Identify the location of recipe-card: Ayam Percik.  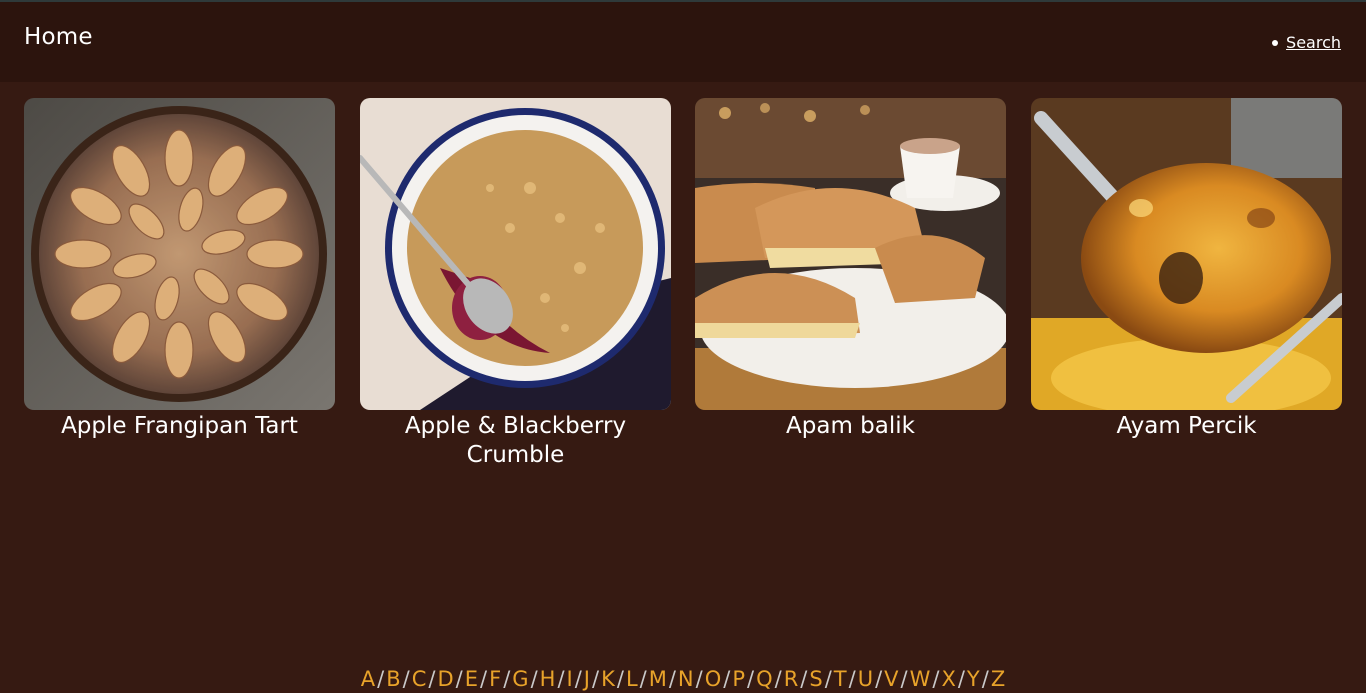
(1186, 269).